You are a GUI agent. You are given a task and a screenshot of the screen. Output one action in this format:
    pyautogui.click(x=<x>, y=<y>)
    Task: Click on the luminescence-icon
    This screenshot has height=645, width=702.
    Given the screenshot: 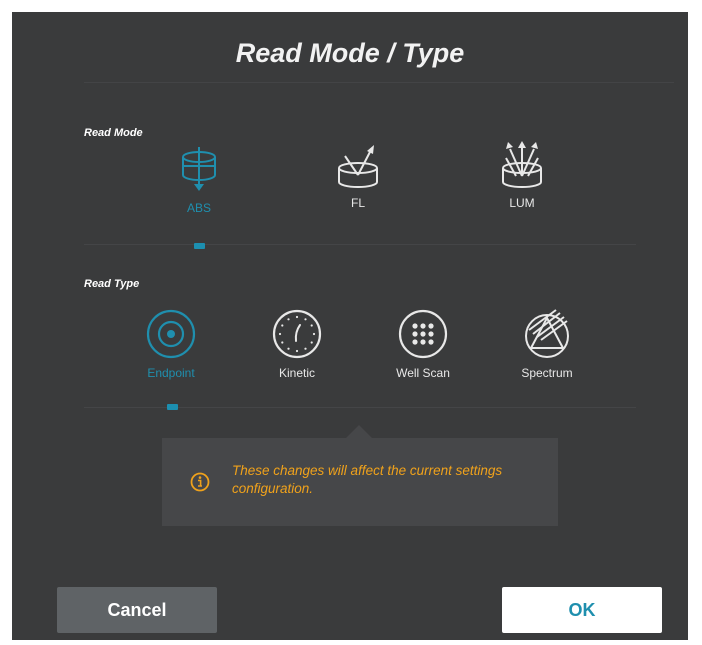 What is the action you would take?
    pyautogui.click(x=522, y=164)
    